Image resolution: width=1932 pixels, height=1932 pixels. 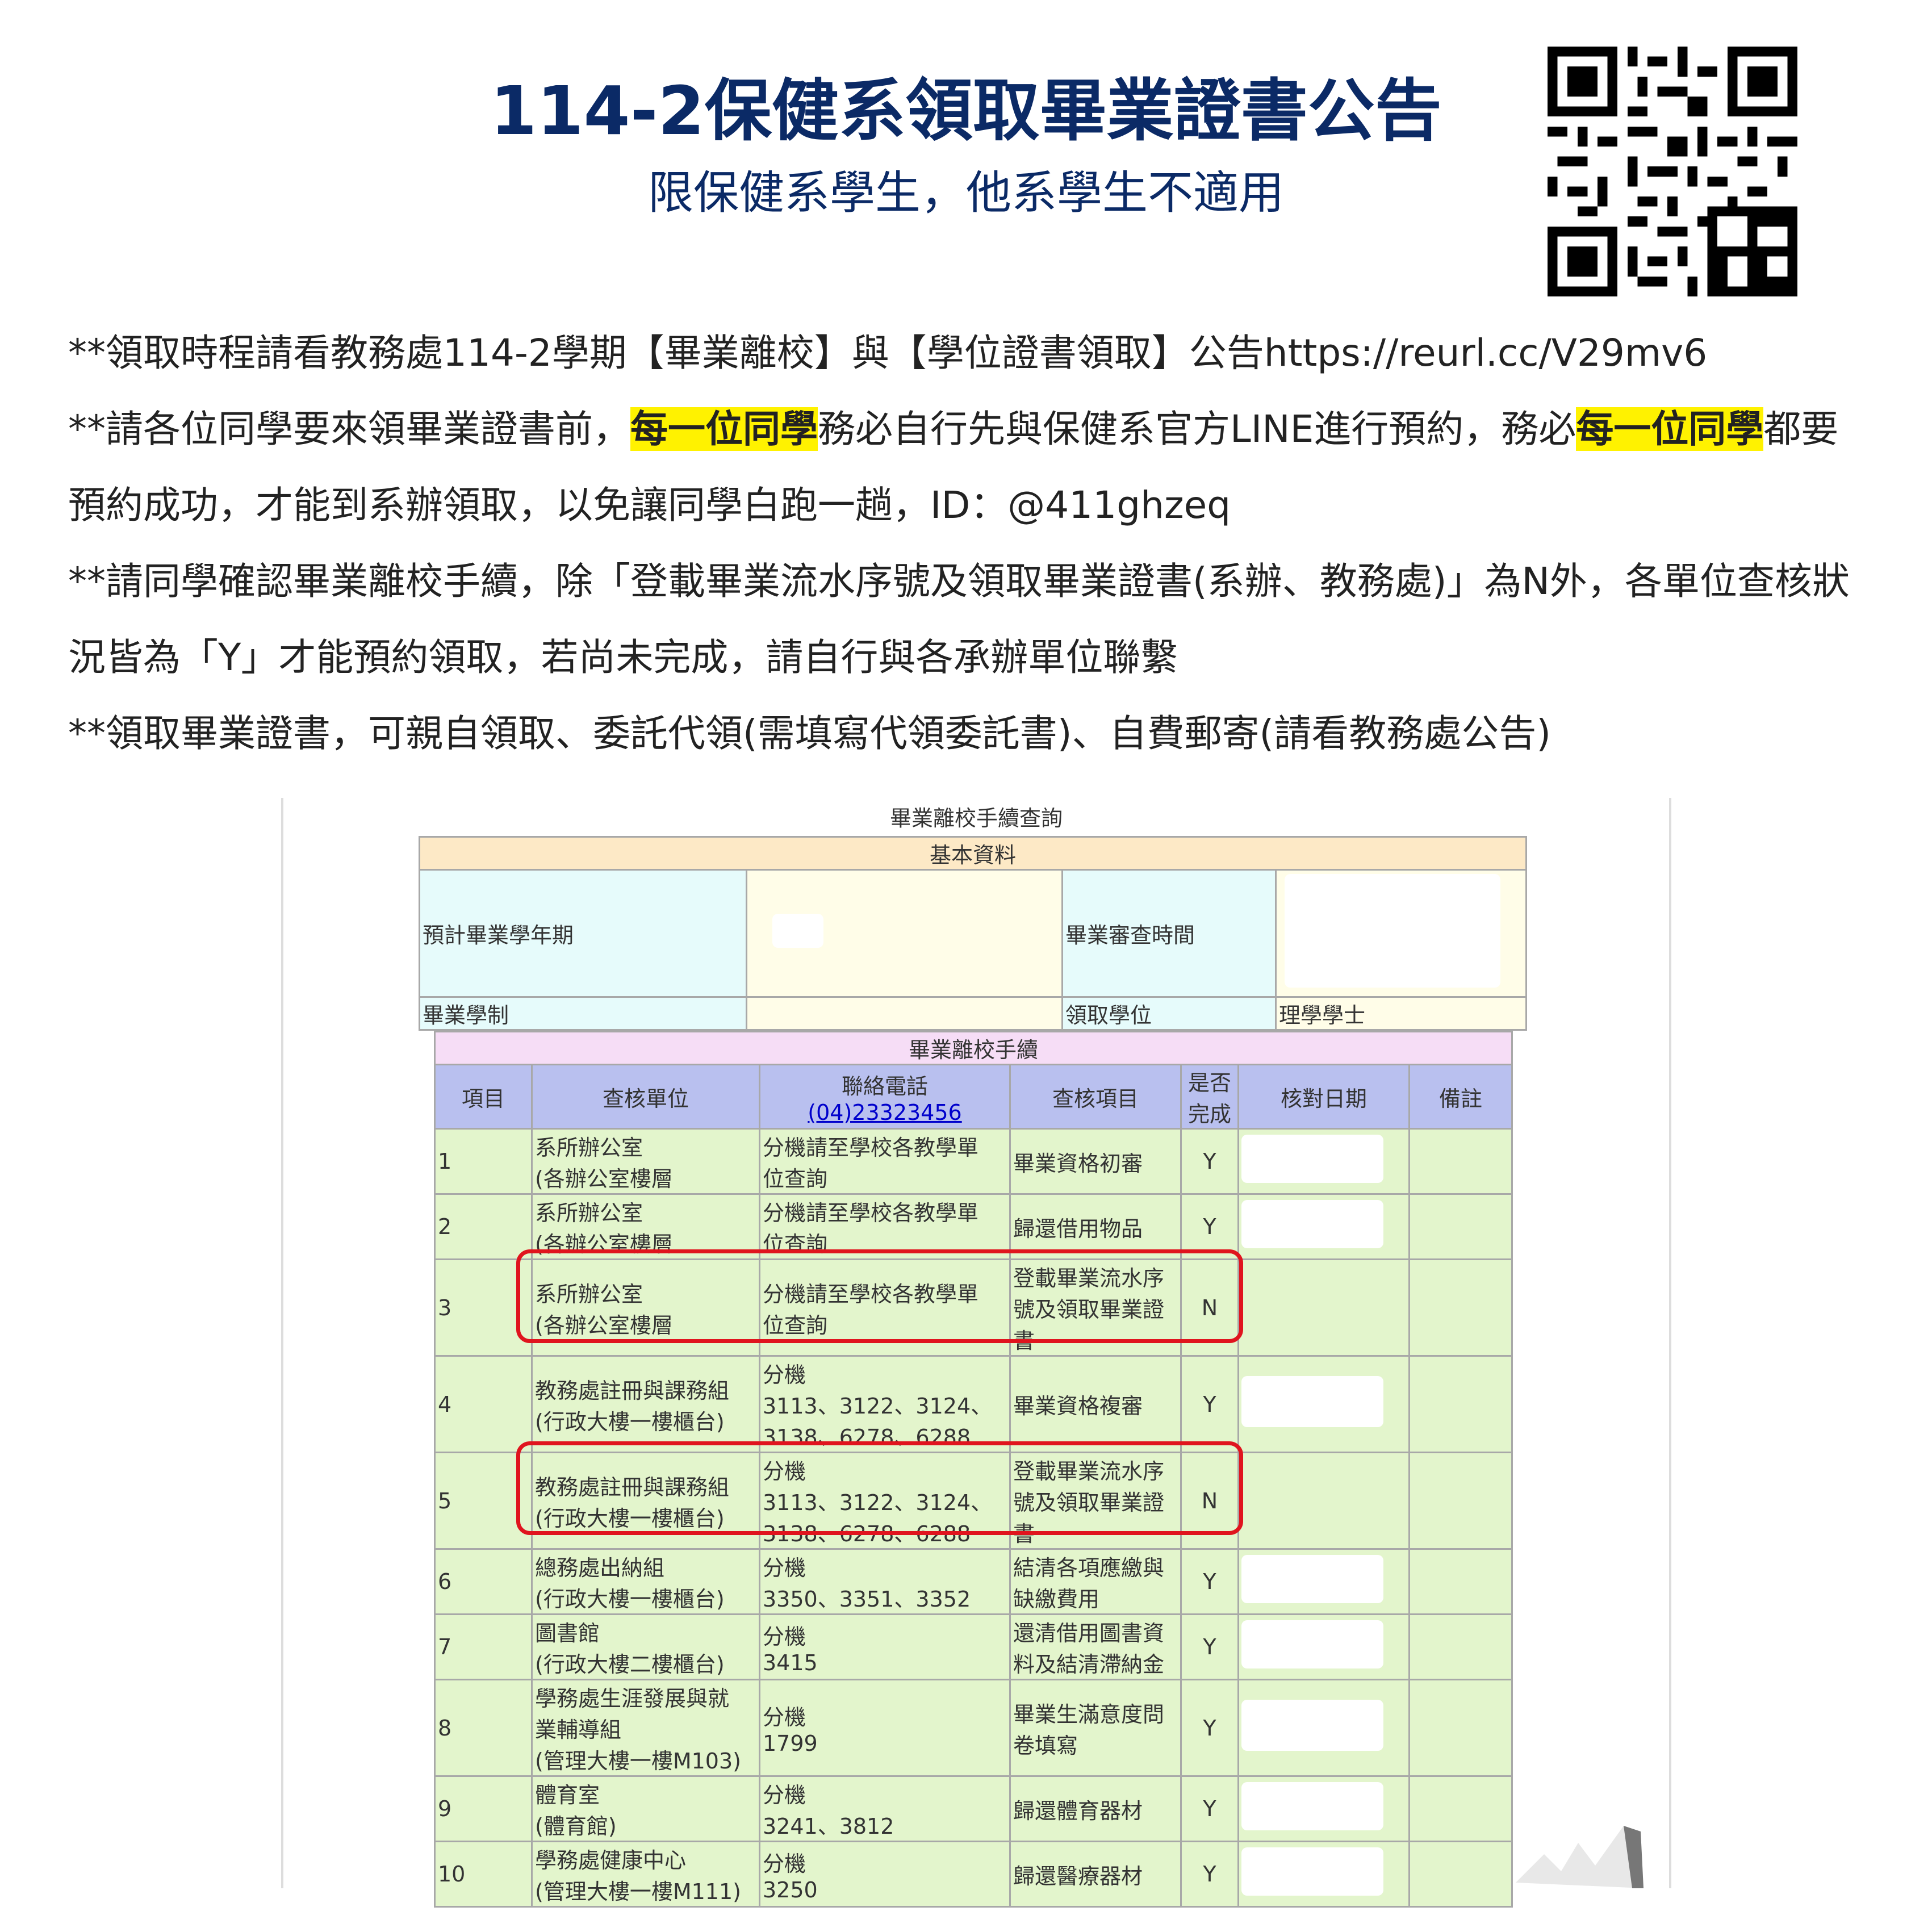 What do you see at coordinates (1197, 429) in the screenshot?
I see `notice-text: 務必自行先與保健系官方LINE進行預約，務必` at bounding box center [1197, 429].